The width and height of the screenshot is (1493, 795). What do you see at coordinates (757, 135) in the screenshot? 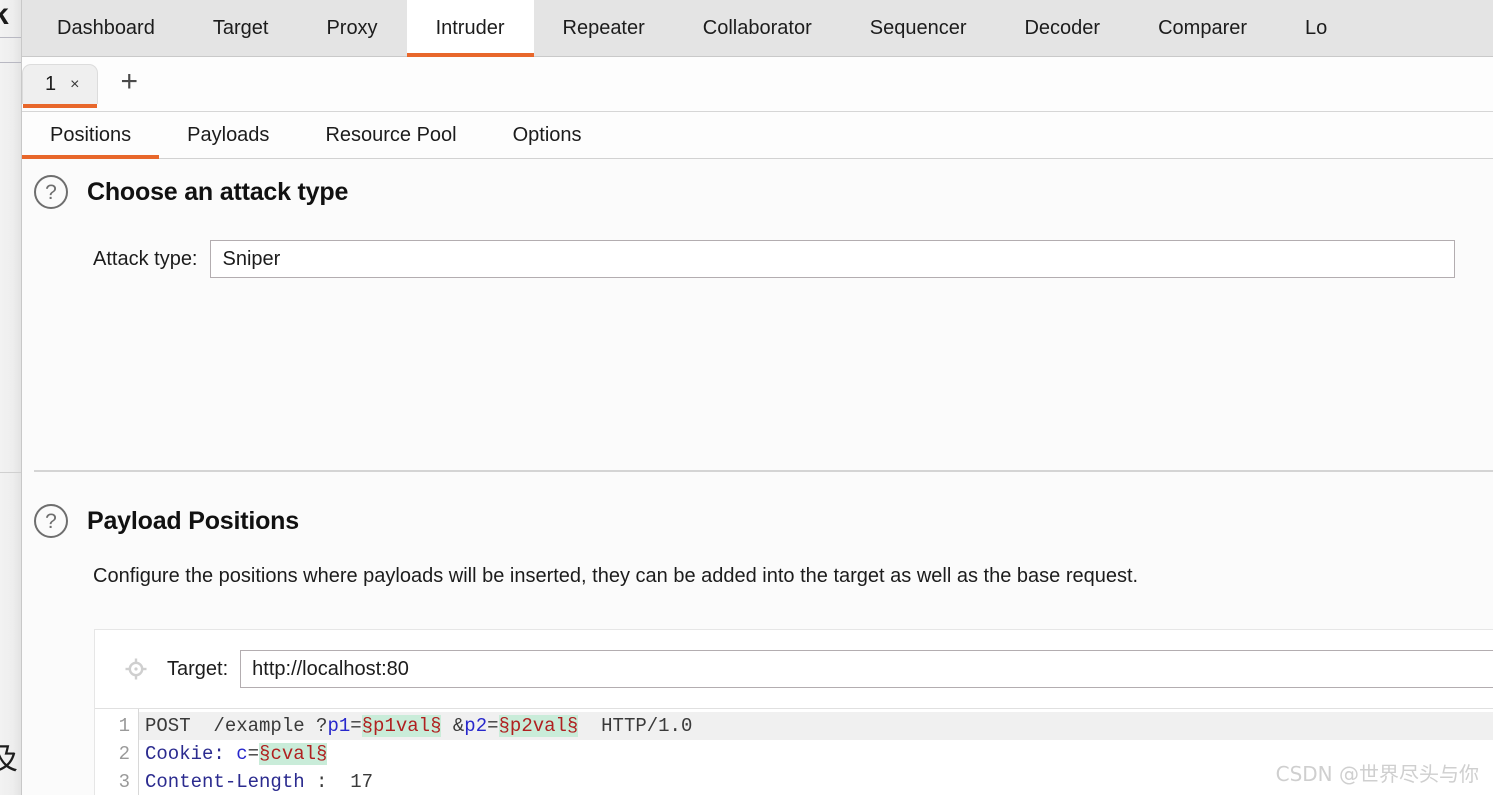
I see `intruder-sub-tab-bar: Positions Payloads Resource Pool Options` at bounding box center [757, 135].